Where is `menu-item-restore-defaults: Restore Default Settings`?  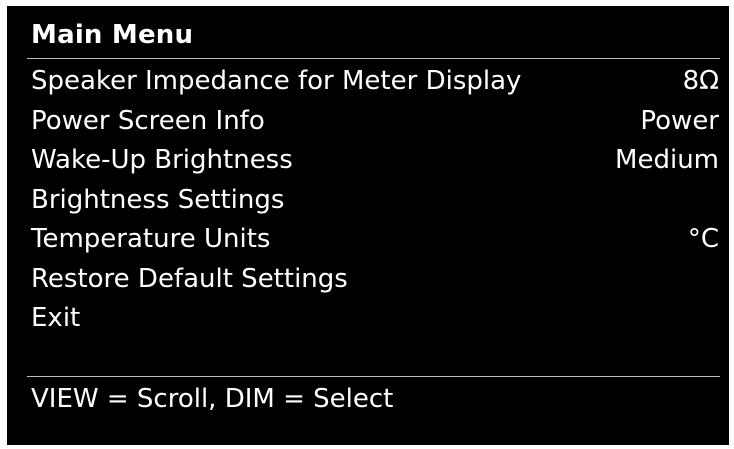 menu-item-restore-defaults: Restore Default Settings is located at coordinates (375, 280).